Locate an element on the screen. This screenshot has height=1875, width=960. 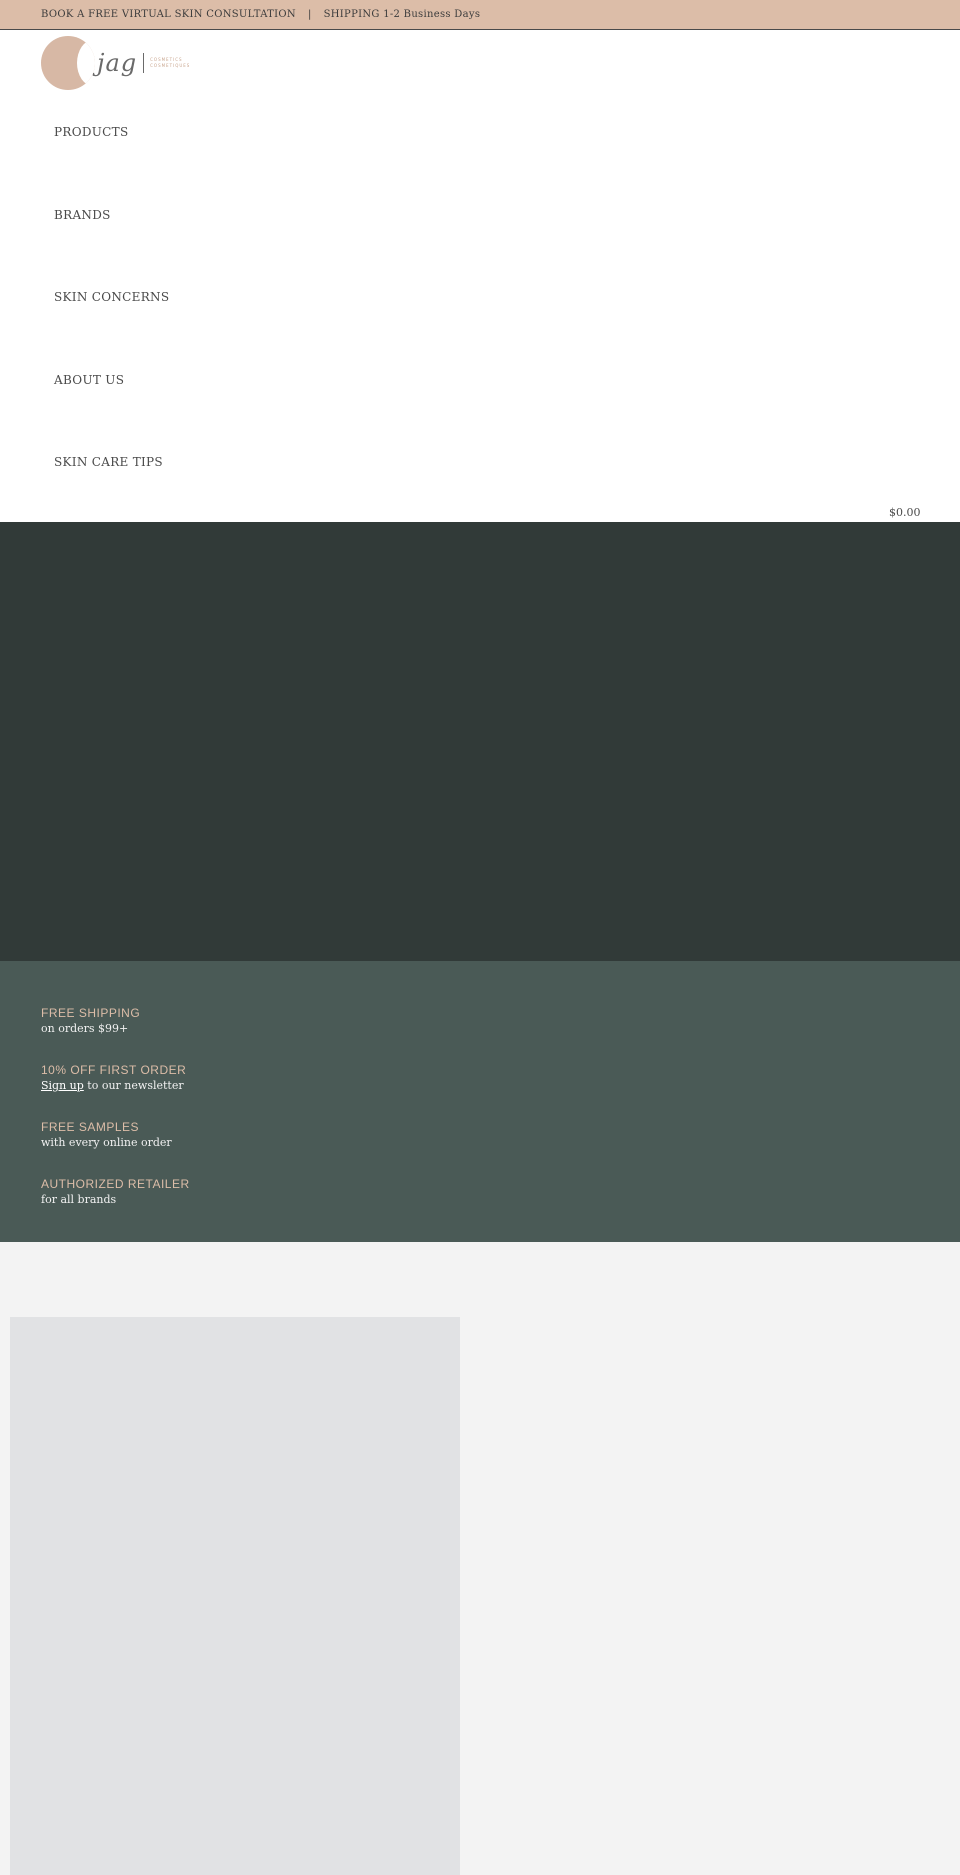
logo-subline-1: COSMETICS is located at coordinates (166, 59).